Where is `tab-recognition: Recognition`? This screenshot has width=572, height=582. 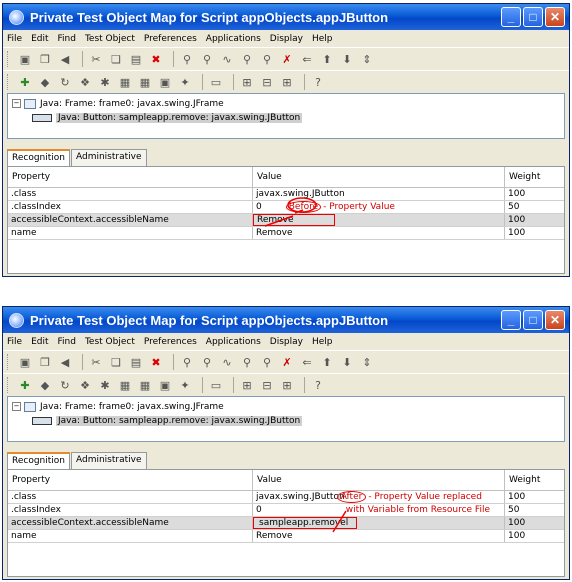
tab-recognition: Recognition is located at coordinates (38, 460).